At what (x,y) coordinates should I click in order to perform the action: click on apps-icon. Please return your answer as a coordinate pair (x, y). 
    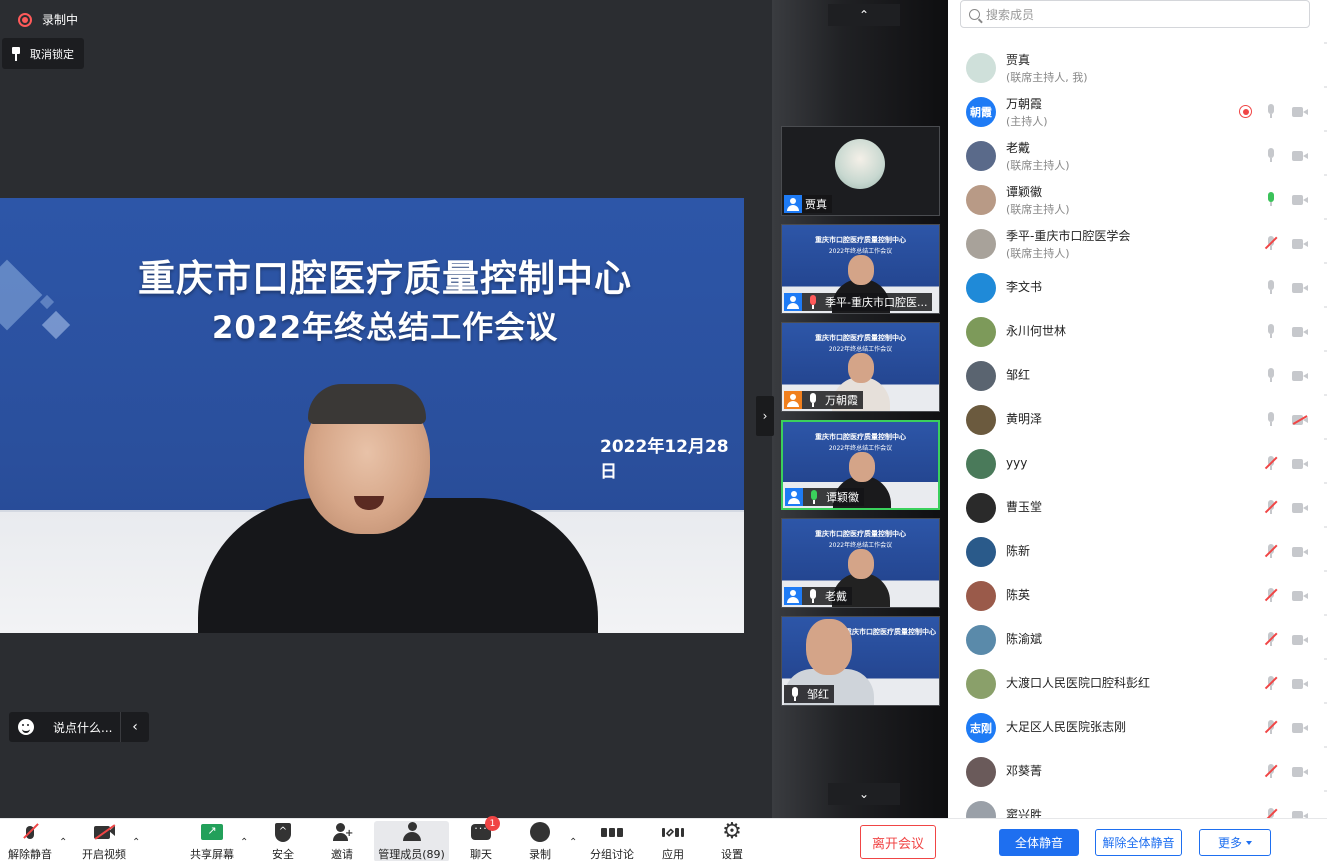
    Looking at the image, I should click on (673, 832).